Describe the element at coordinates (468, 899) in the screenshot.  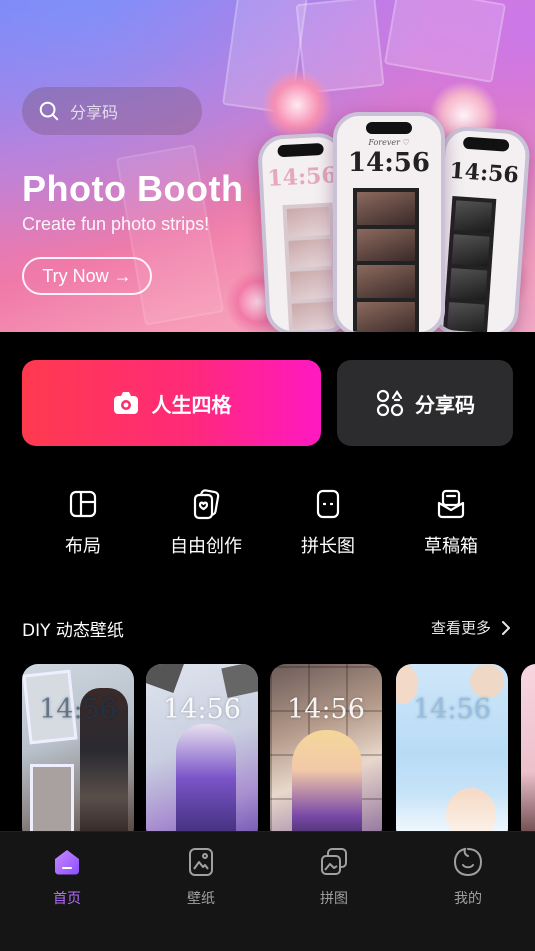
I see `nav-label: 我的` at that location.